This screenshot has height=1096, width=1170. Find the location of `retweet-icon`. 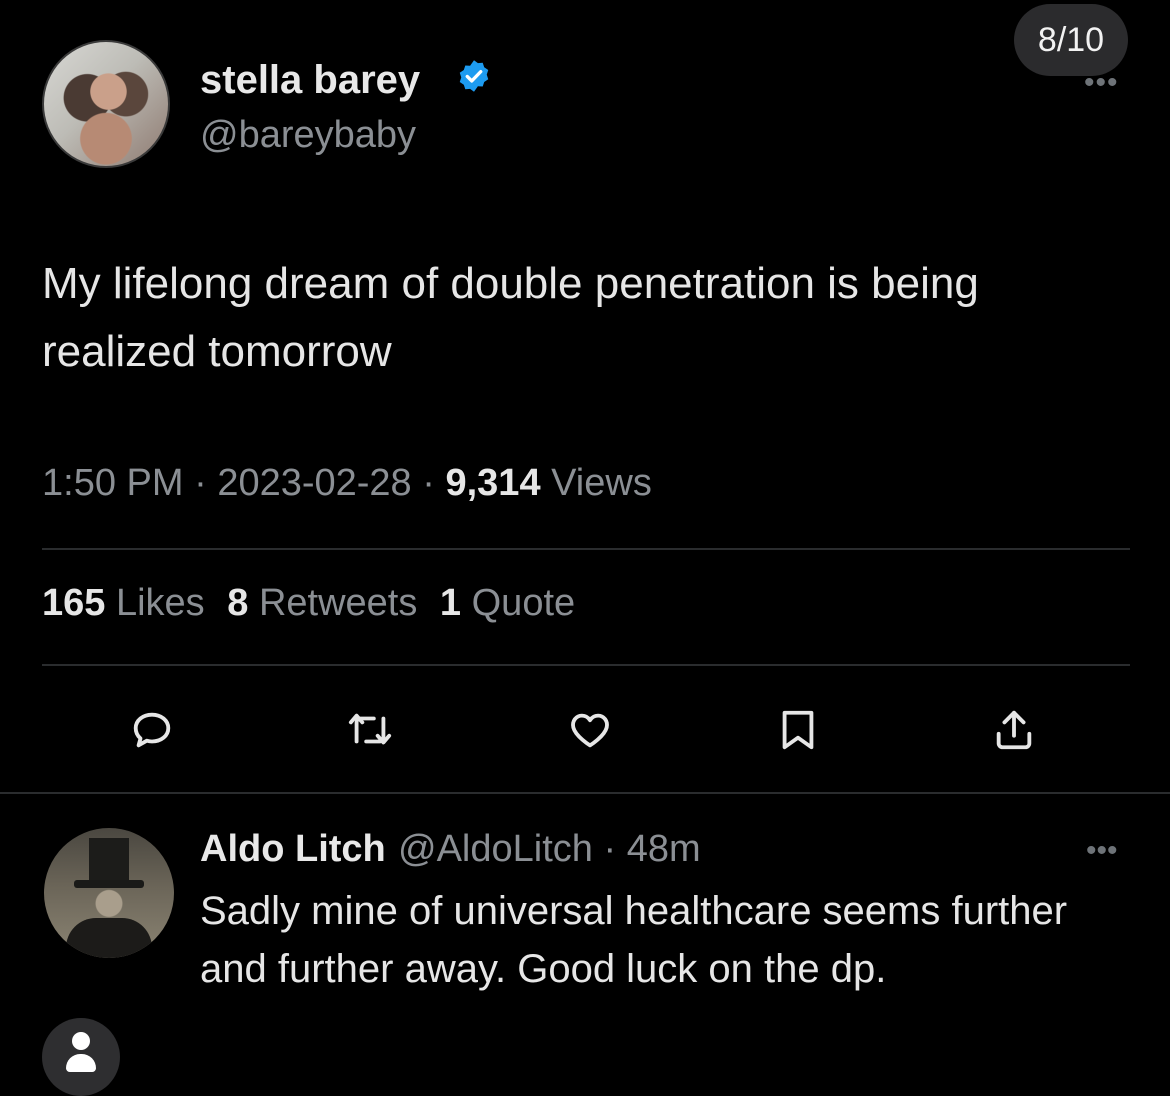

retweet-icon is located at coordinates (370, 729).